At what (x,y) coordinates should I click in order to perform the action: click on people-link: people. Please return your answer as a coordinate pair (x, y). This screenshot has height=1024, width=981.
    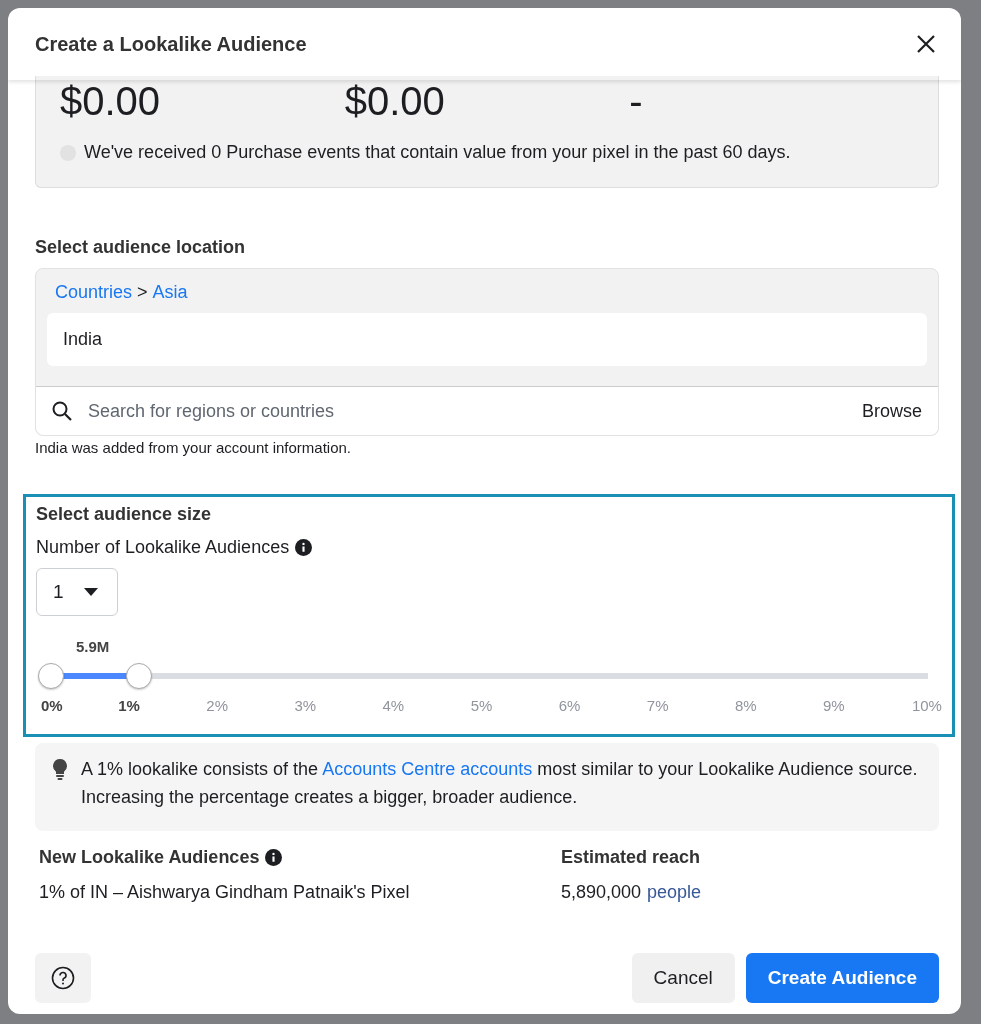
    Looking at the image, I should click on (674, 892).